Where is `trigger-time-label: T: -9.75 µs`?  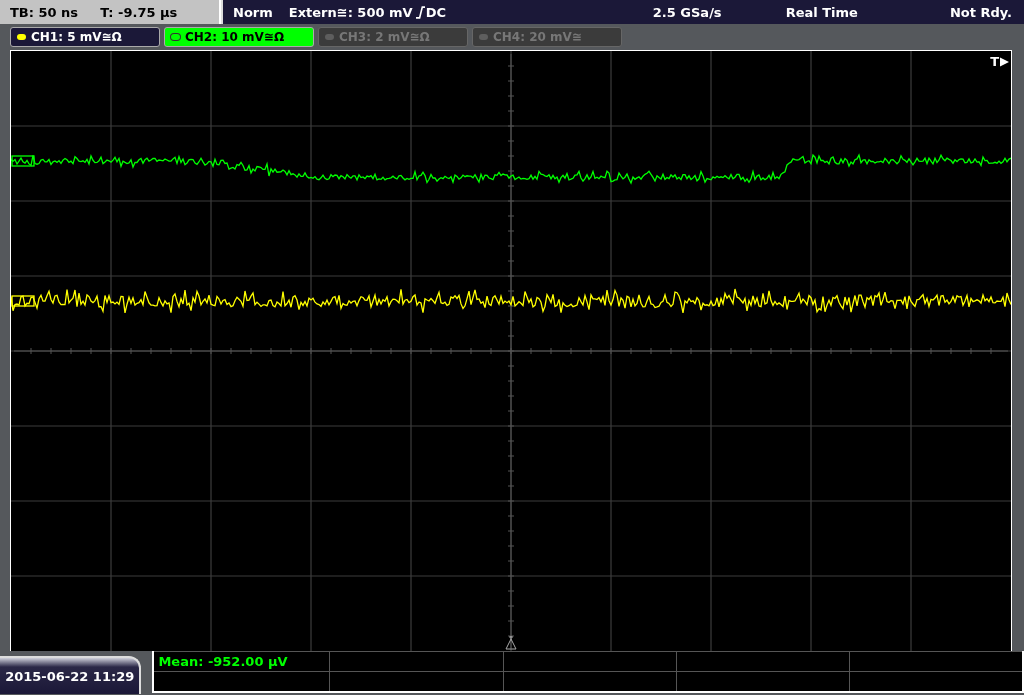 trigger-time-label: T: -9.75 µs is located at coordinates (139, 12).